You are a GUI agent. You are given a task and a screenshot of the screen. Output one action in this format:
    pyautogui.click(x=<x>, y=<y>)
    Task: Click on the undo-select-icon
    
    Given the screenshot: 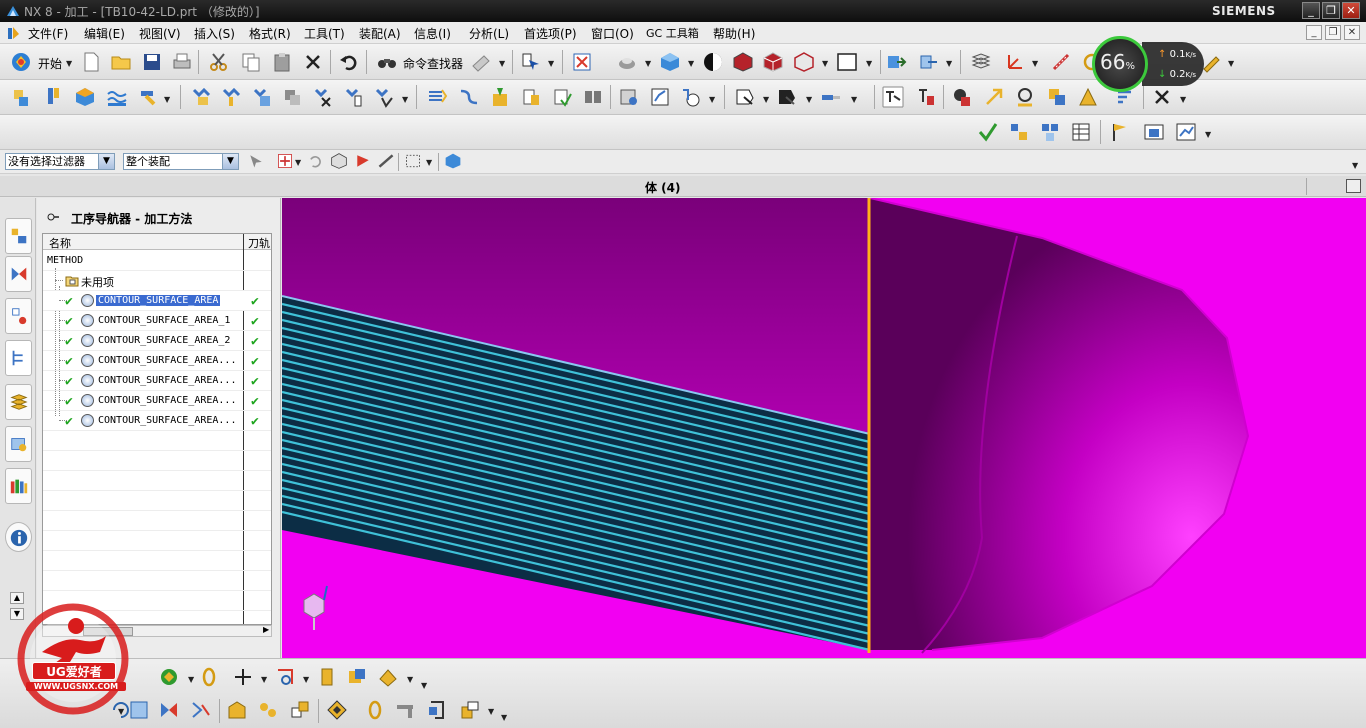 What is the action you would take?
    pyautogui.click(x=315, y=161)
    